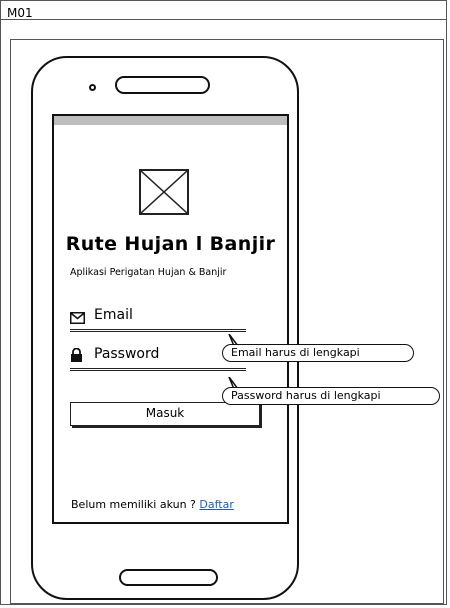 Image resolution: width=450 pixels, height=608 pixels. What do you see at coordinates (92, 87) in the screenshot?
I see `camera-icon` at bounding box center [92, 87].